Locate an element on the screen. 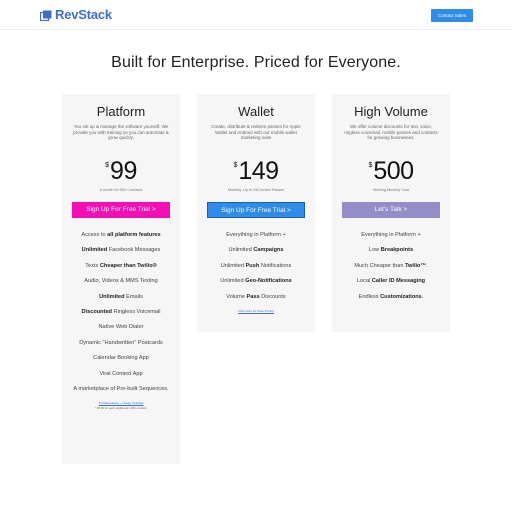 This screenshot has width=512, height=512. price-amount: 149 is located at coordinates (258, 171).